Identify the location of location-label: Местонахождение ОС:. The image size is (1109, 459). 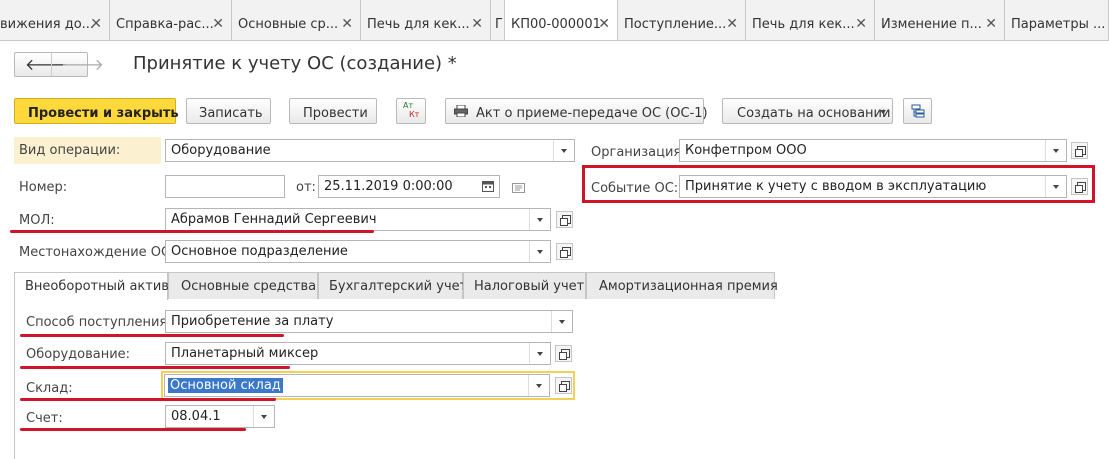
(97, 252).